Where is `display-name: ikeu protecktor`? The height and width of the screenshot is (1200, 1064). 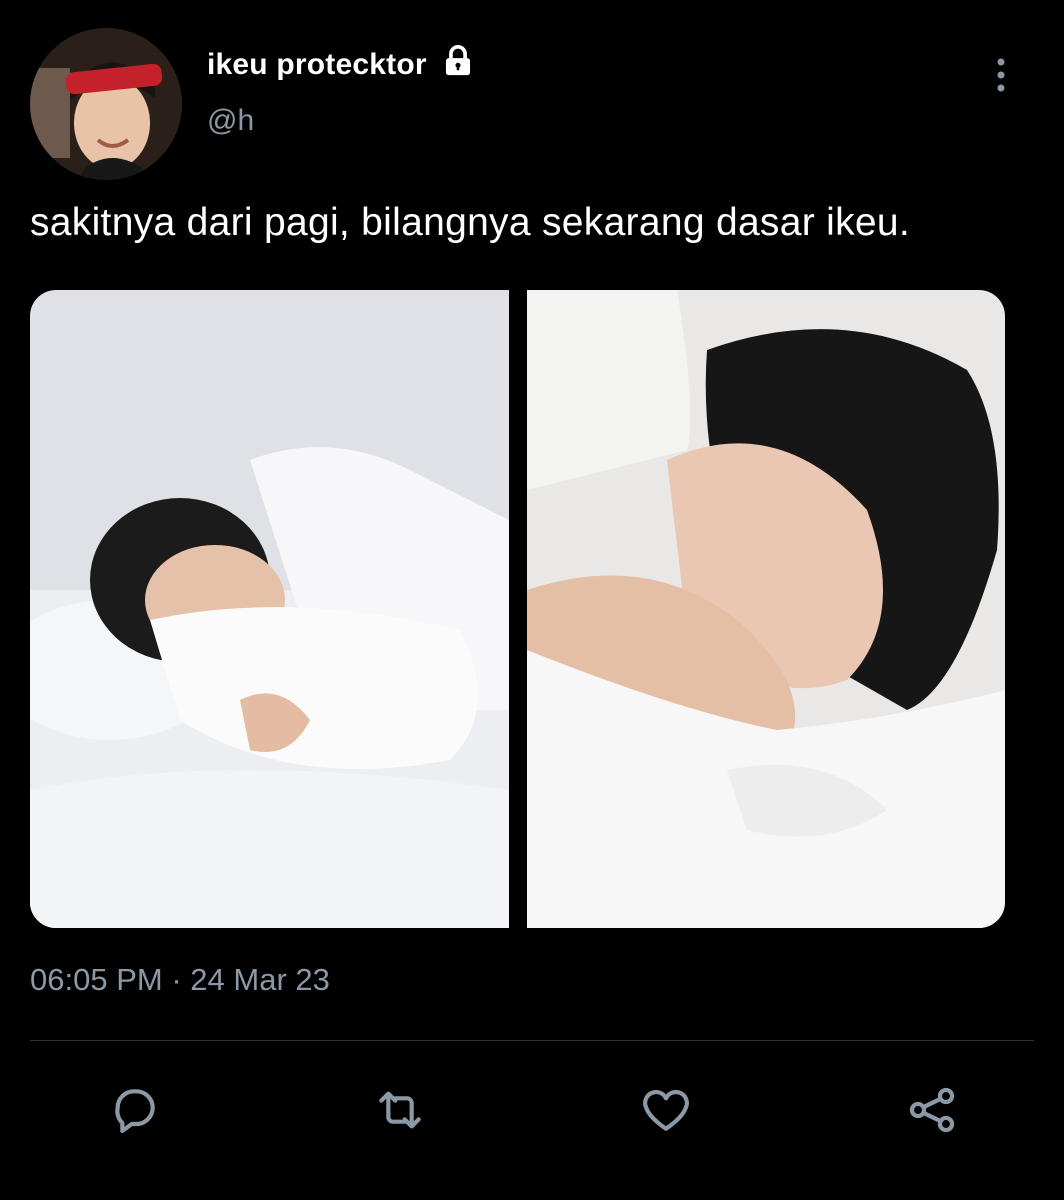
display-name: ikeu protecktor is located at coordinates (317, 65).